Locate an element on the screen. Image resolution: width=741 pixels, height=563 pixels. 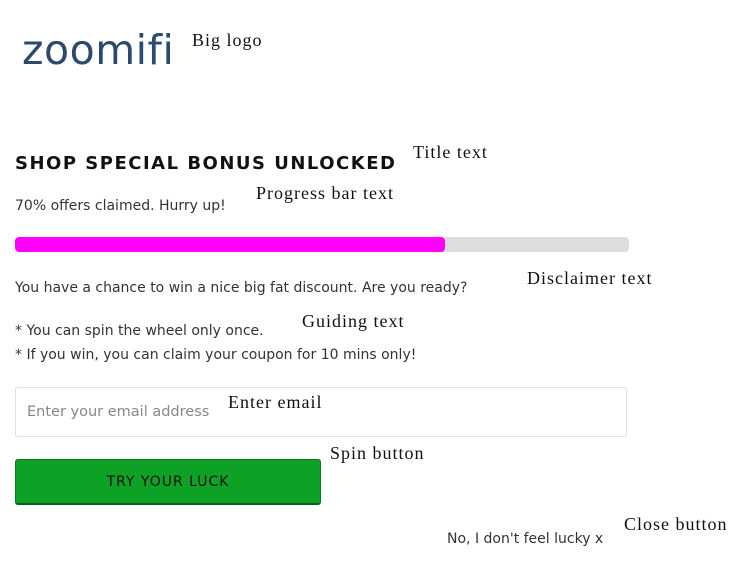
close-button: No, I don't feel lucky x is located at coordinates (525, 539).